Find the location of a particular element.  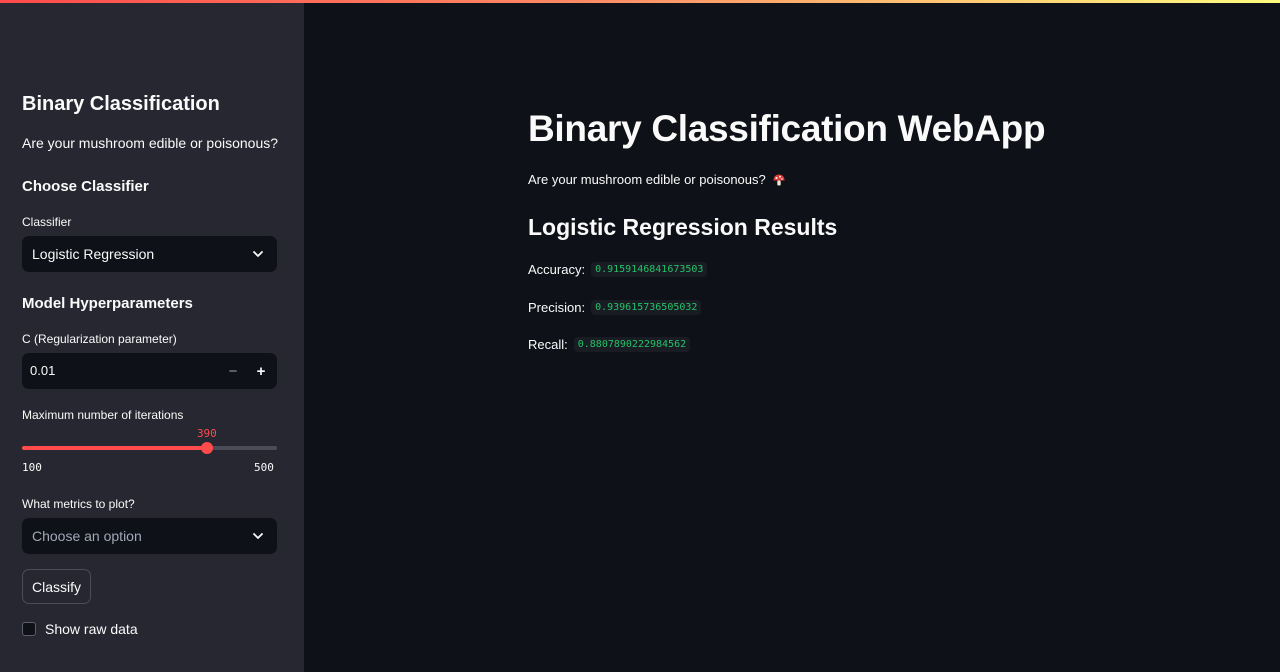

metrics-label: What metrics to plot? is located at coordinates (78, 504).